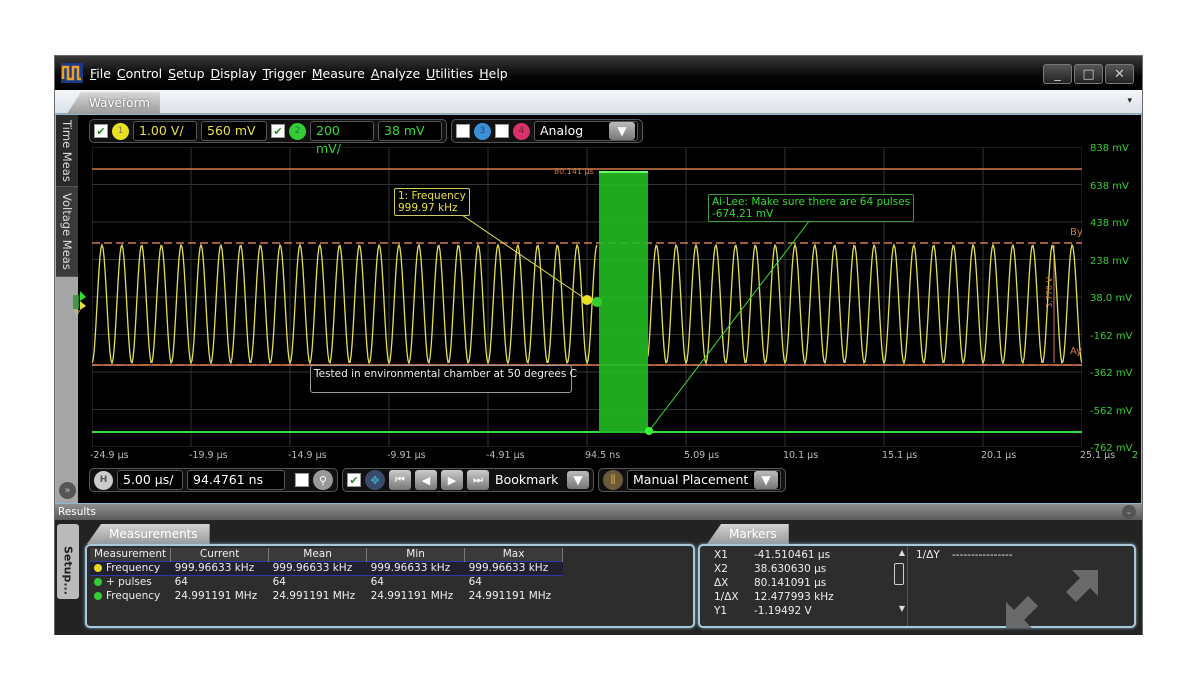 The image size is (1193, 687). I want to click on previous-button: ◀, so click(426, 480).